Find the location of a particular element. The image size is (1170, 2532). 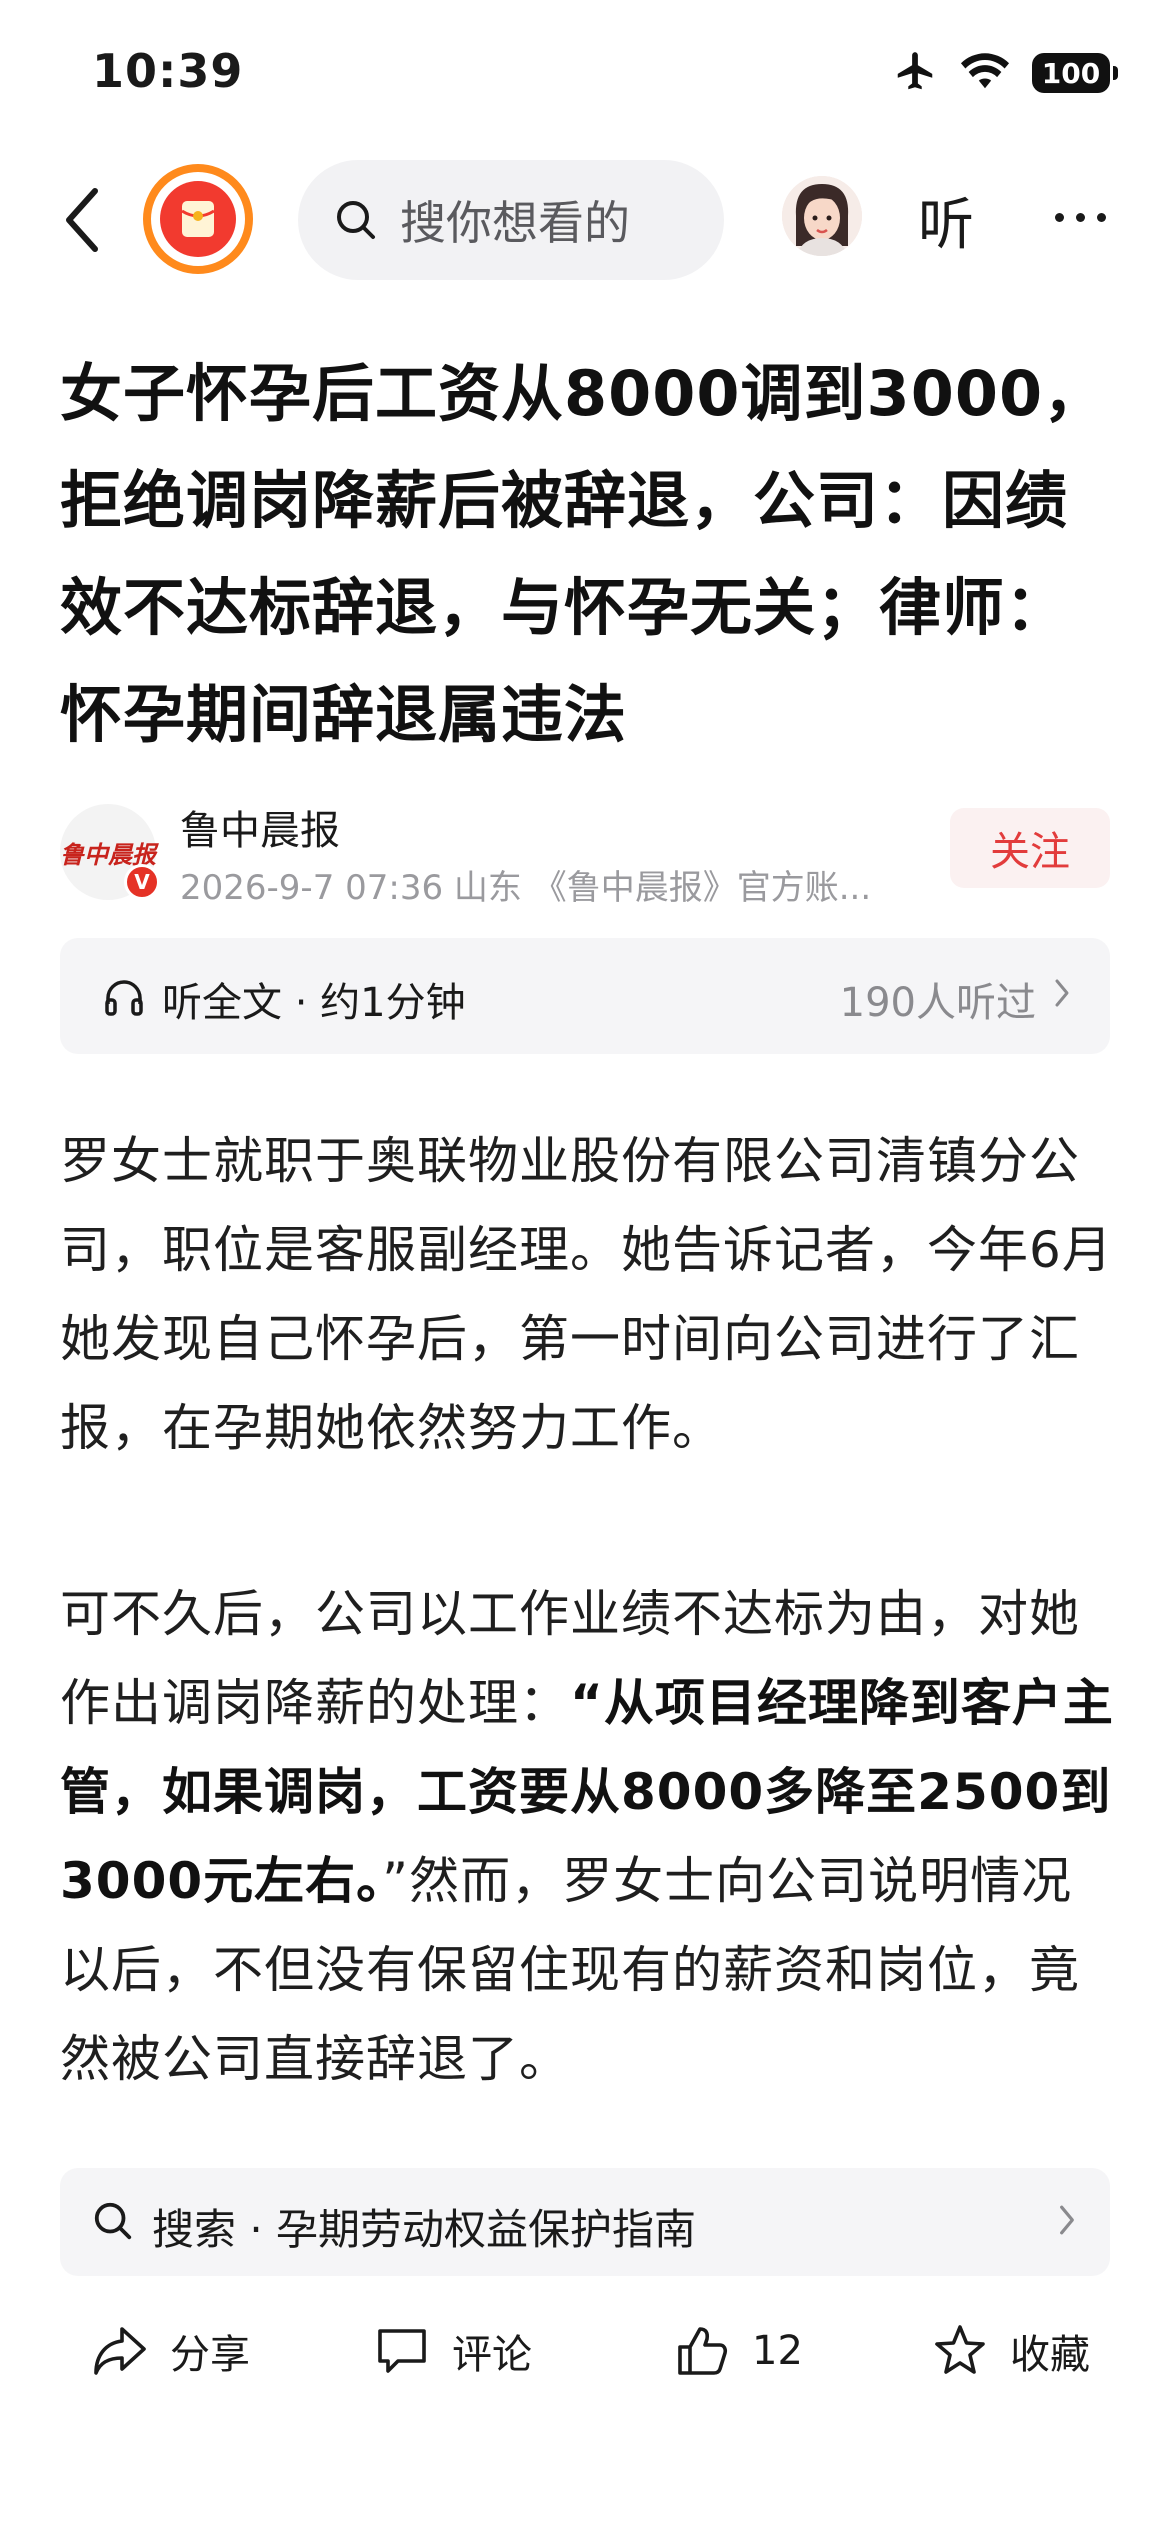

red-packet-button is located at coordinates (198, 219).